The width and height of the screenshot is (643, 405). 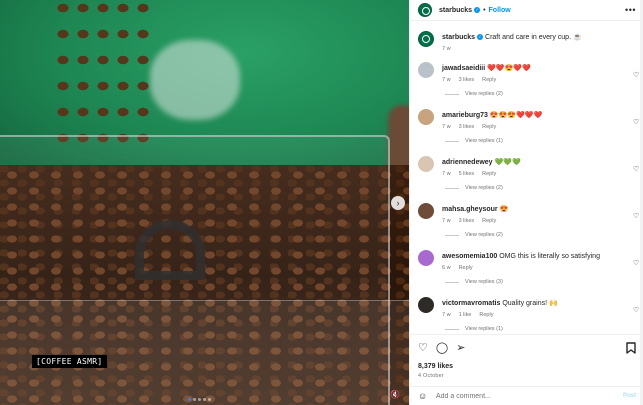 What do you see at coordinates (424, 396) in the screenshot?
I see `emoji-icon: ☺` at bounding box center [424, 396].